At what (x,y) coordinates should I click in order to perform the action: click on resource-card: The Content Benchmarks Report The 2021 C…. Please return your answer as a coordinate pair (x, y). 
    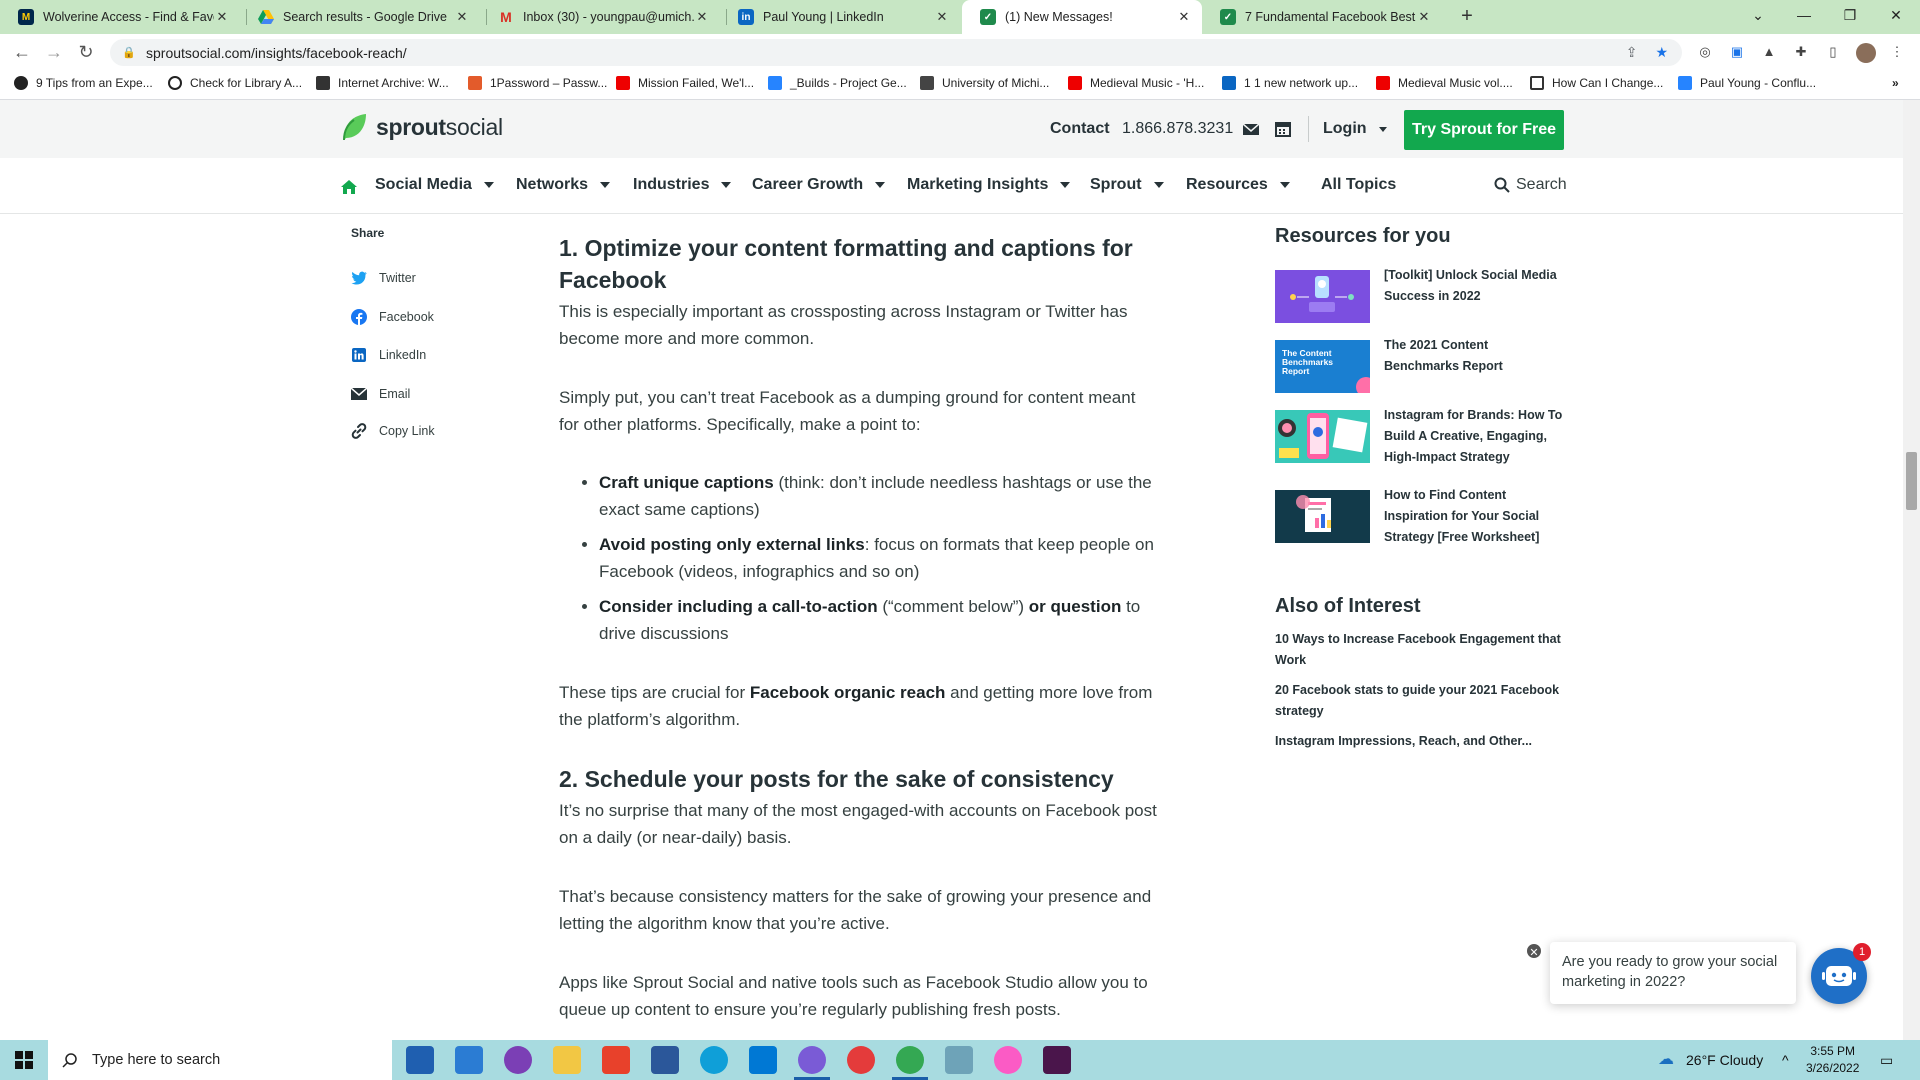
    Looking at the image, I should click on (1419, 365).